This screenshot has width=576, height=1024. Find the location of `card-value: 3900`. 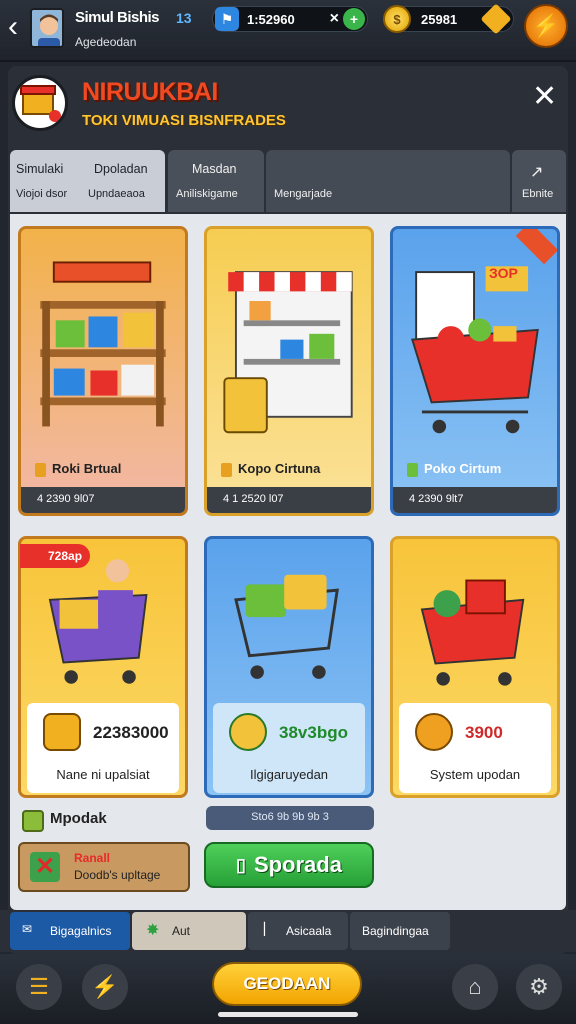

card-value: 3900 is located at coordinates (484, 732).